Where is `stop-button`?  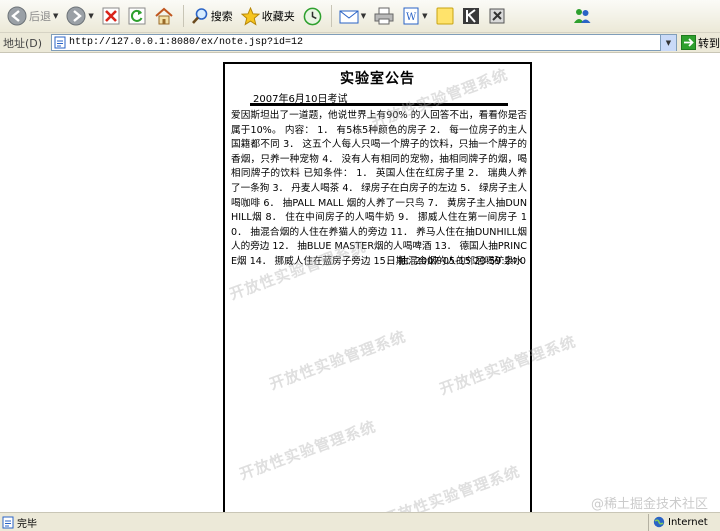 stop-button is located at coordinates (111, 16).